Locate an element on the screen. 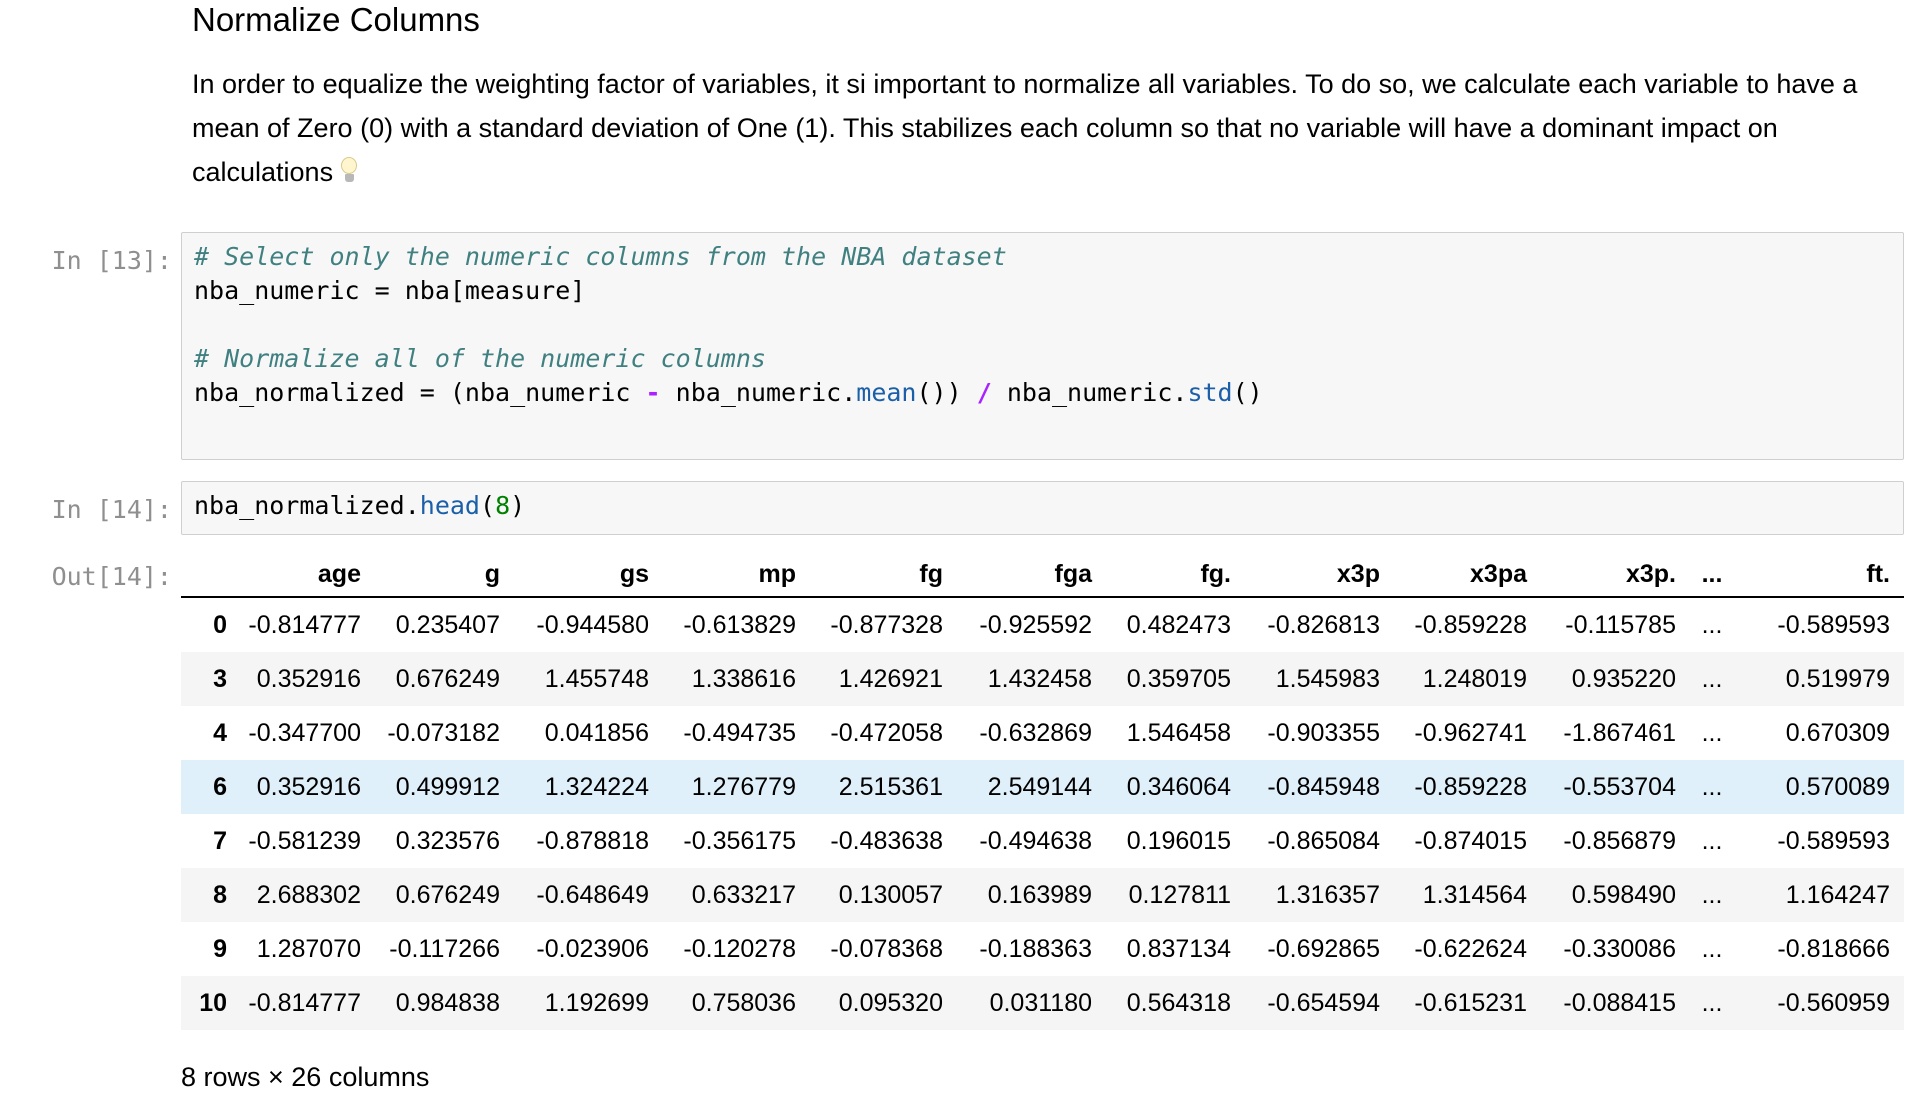  table-cell: 2.688302 is located at coordinates (308, 894).